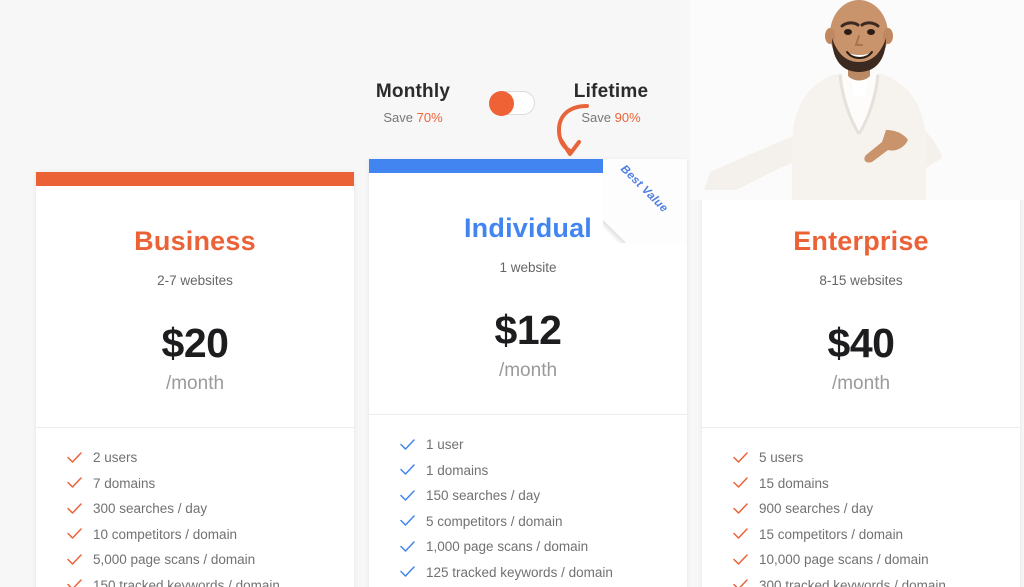 This screenshot has width=1024, height=587. Describe the element at coordinates (210, 483) in the screenshot. I see `feature-item: 7 domains` at that location.